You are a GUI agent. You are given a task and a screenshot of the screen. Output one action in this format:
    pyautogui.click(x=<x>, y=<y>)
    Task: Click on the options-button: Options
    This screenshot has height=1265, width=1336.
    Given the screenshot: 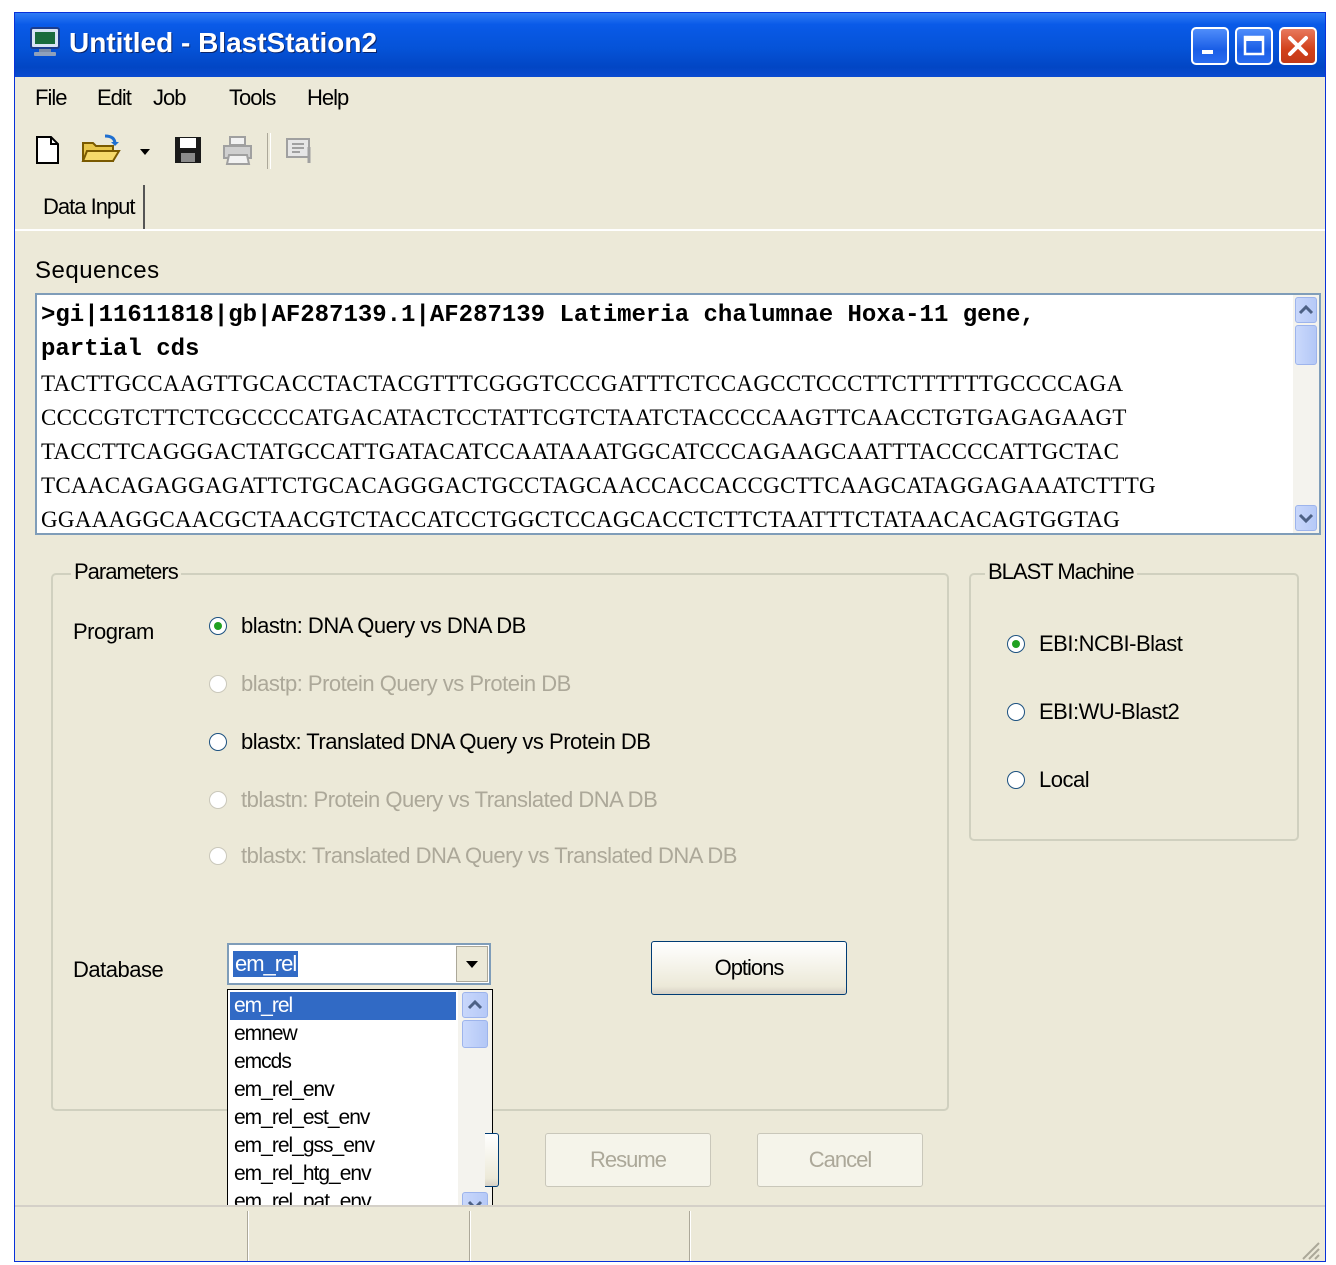 What is the action you would take?
    pyautogui.click(x=749, y=968)
    